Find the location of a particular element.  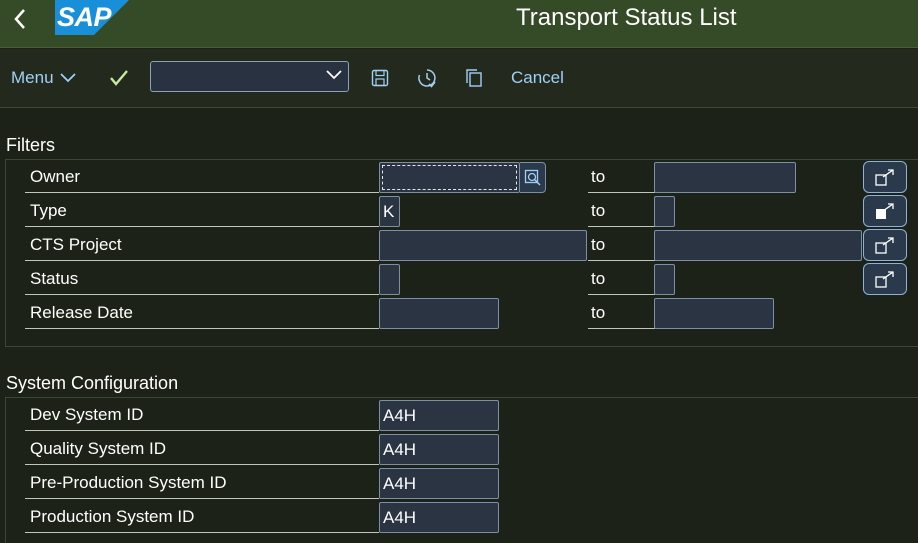

menu-label: Menu is located at coordinates (32, 77).